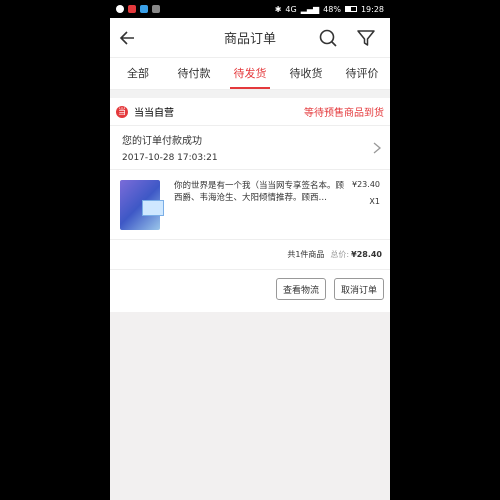  Describe the element at coordinates (291, 9) in the screenshot. I see `network-label: 4G` at that location.